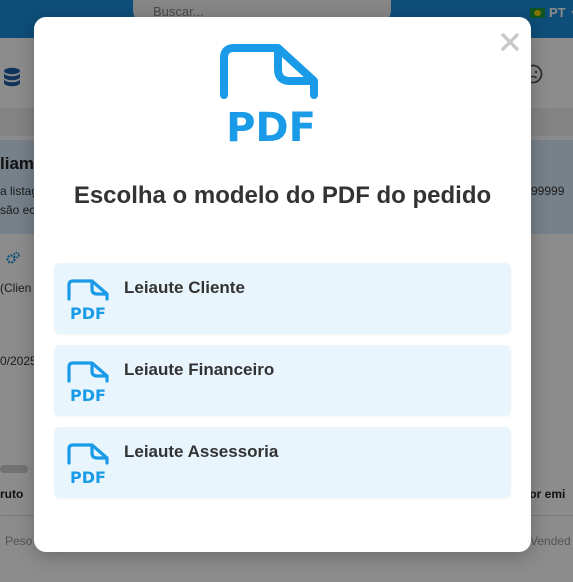 This screenshot has width=573, height=582. What do you see at coordinates (199, 369) in the screenshot?
I see `option-label: Leiaute Financeiro` at bounding box center [199, 369].